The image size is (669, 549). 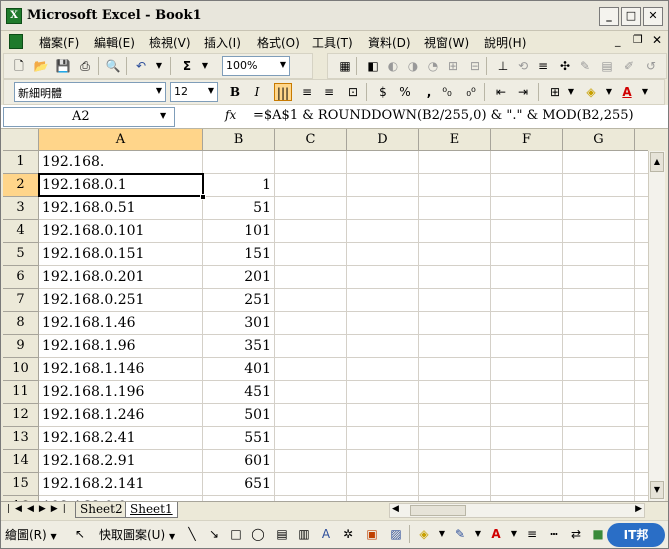 I want to click on name-box: A2 ▼, so click(x=89, y=117).